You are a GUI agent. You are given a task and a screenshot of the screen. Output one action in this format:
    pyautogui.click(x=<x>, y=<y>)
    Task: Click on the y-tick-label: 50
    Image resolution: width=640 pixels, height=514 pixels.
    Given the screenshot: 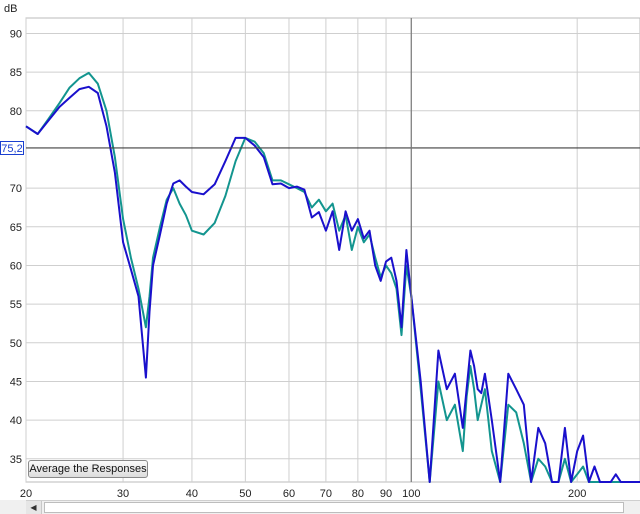 What is the action you would take?
    pyautogui.click(x=16, y=344)
    